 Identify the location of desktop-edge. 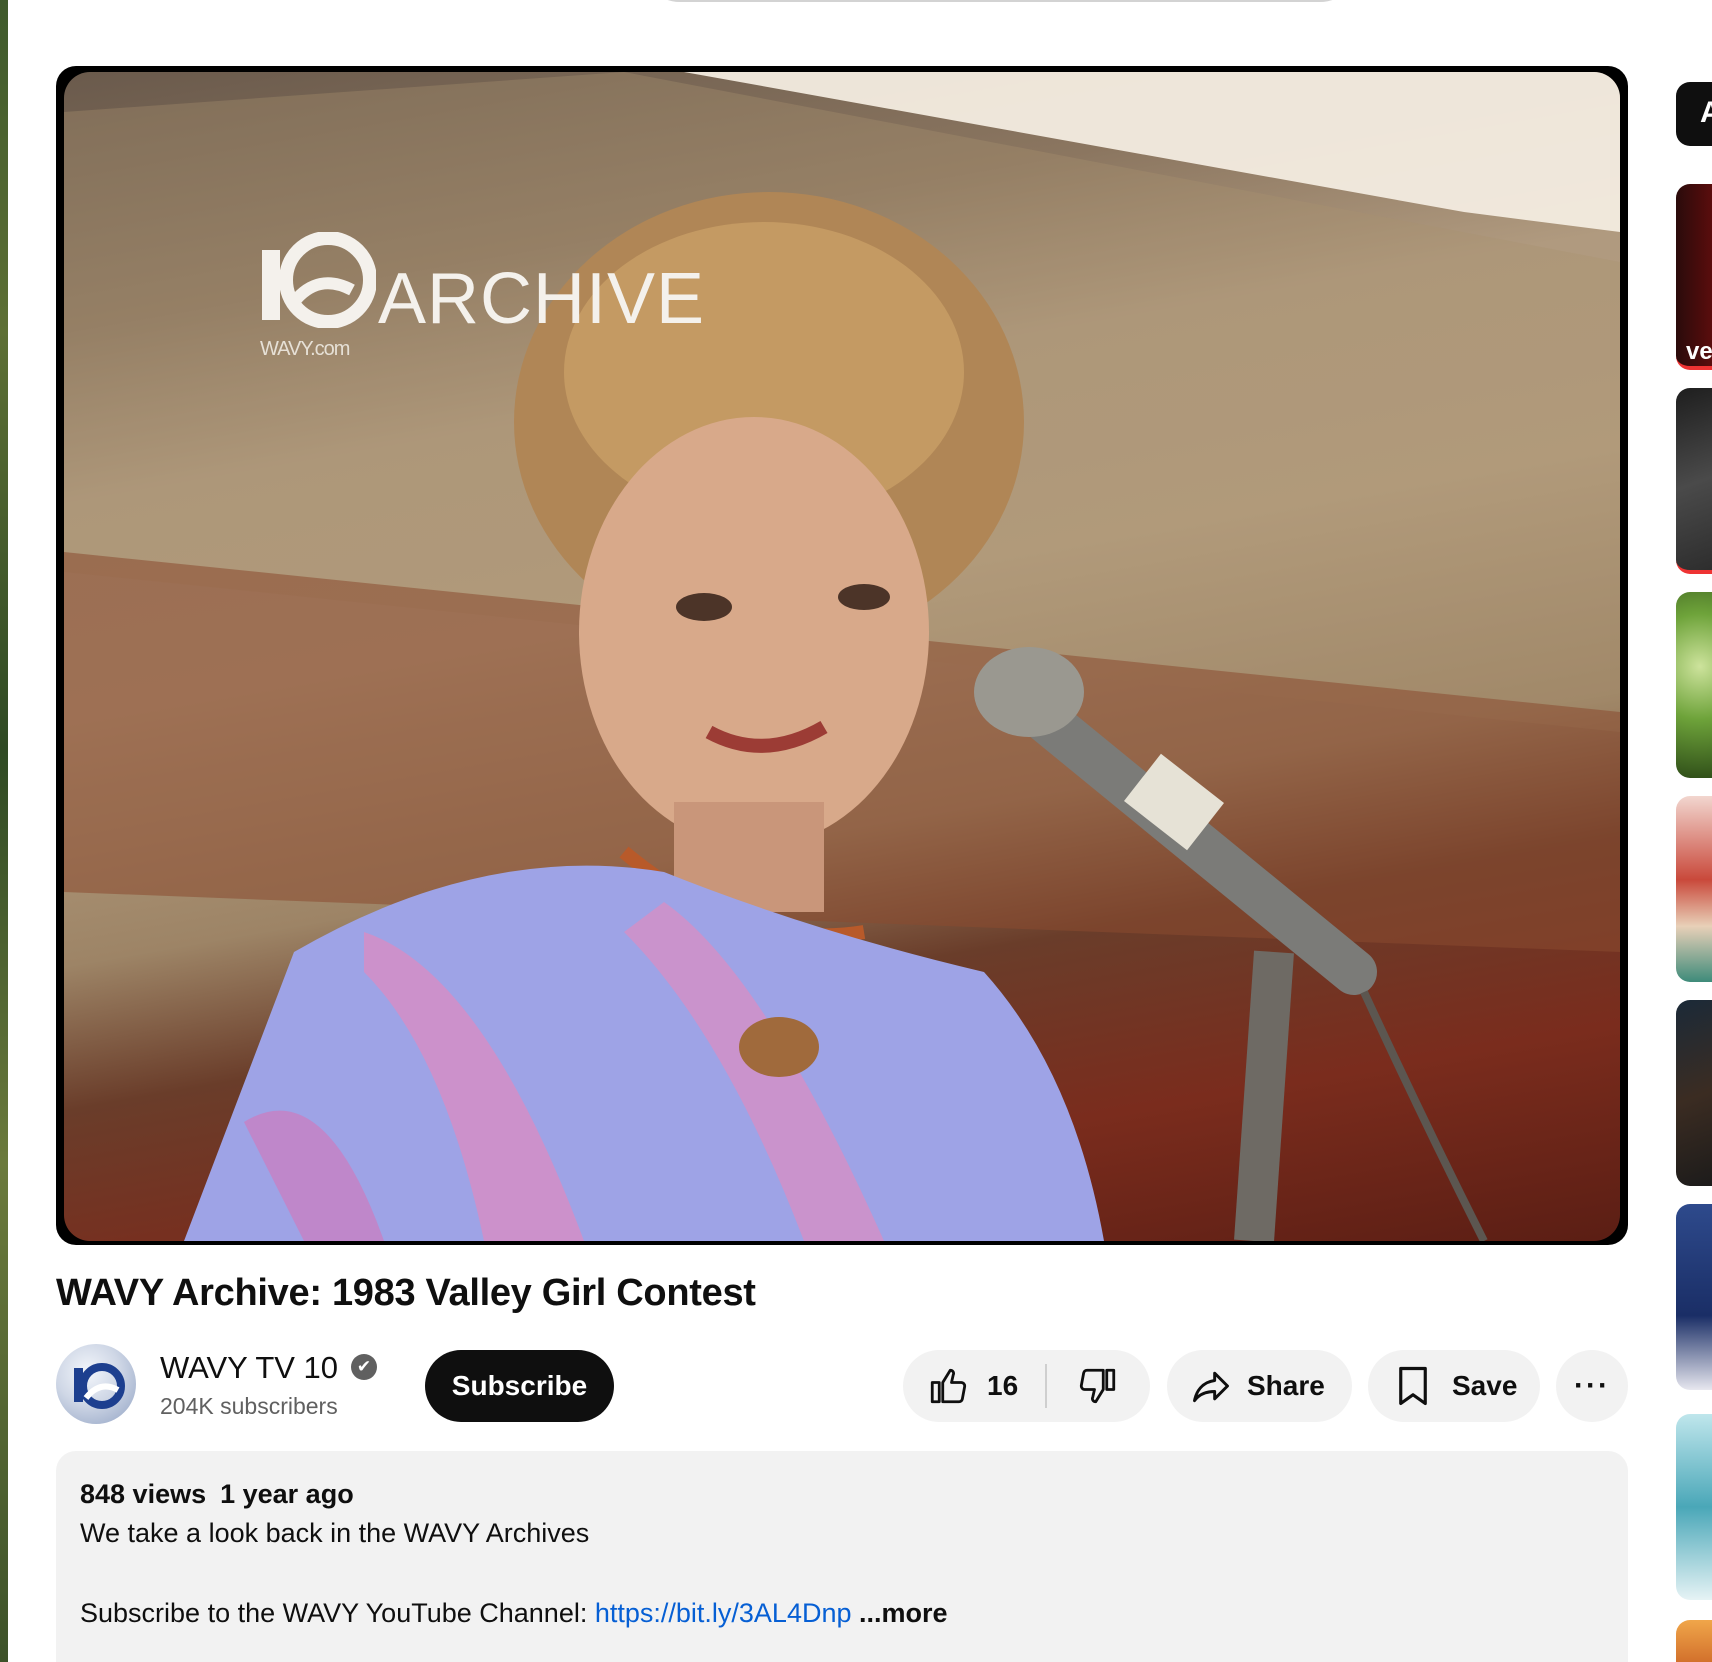
(4, 831).